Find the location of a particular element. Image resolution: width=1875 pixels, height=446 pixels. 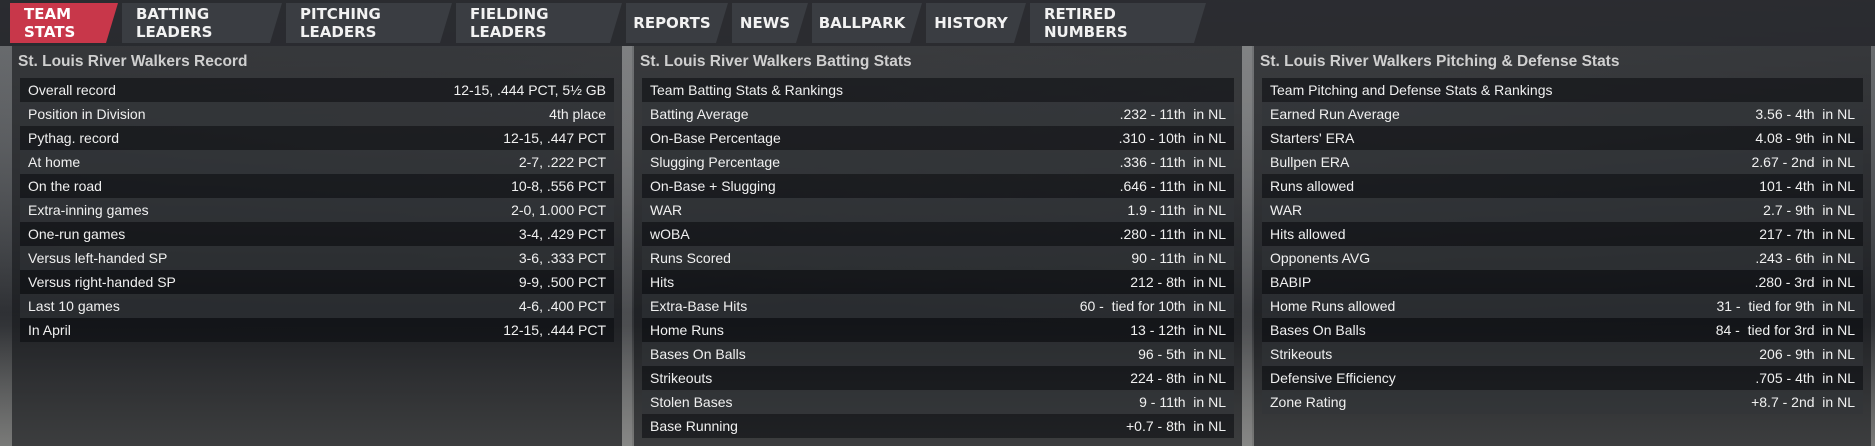

batting-row: Stolen Bases 9 - 11th in NL is located at coordinates (938, 402).